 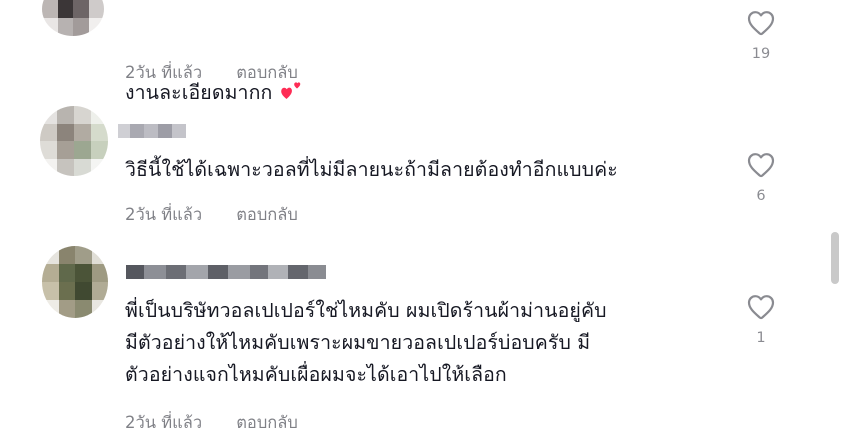 I want to click on like-button: 6, so click(x=761, y=178).